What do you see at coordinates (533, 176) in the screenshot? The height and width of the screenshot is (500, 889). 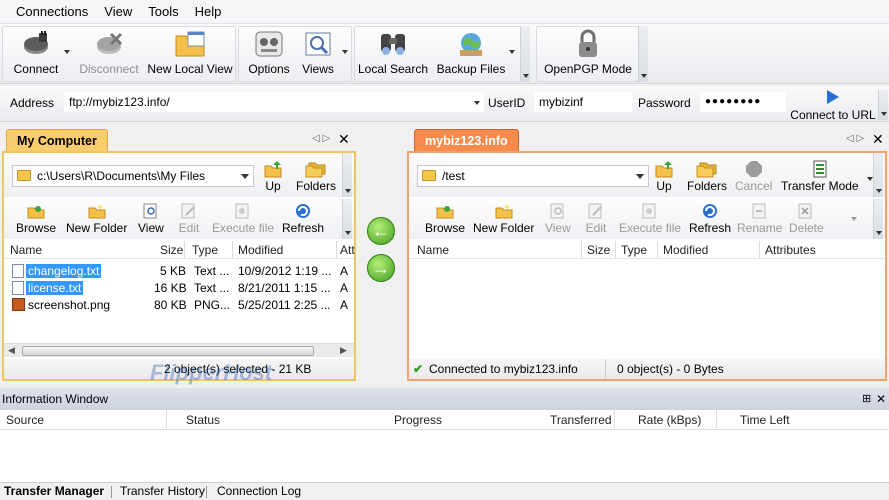 I see `right-path-combo: /test` at bounding box center [533, 176].